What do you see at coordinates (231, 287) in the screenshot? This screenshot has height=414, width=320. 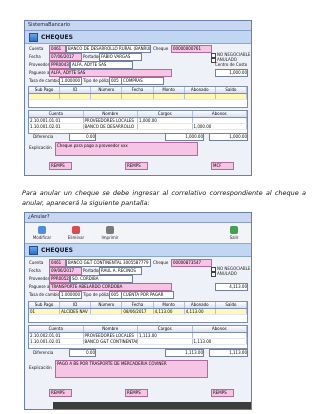 I see `valor-field: 4,113.00` at bounding box center [231, 287].